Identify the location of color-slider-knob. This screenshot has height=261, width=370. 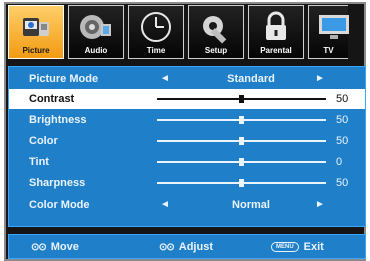
(241, 141).